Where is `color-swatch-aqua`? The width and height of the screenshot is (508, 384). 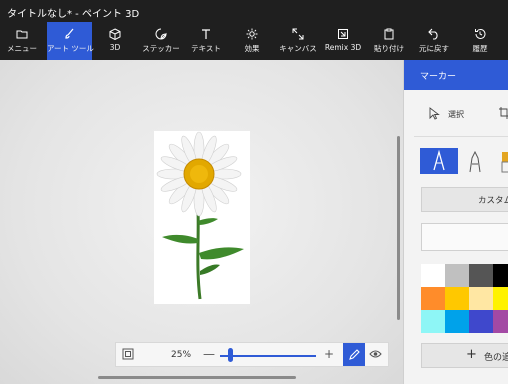 color-swatch-aqua is located at coordinates (433, 321).